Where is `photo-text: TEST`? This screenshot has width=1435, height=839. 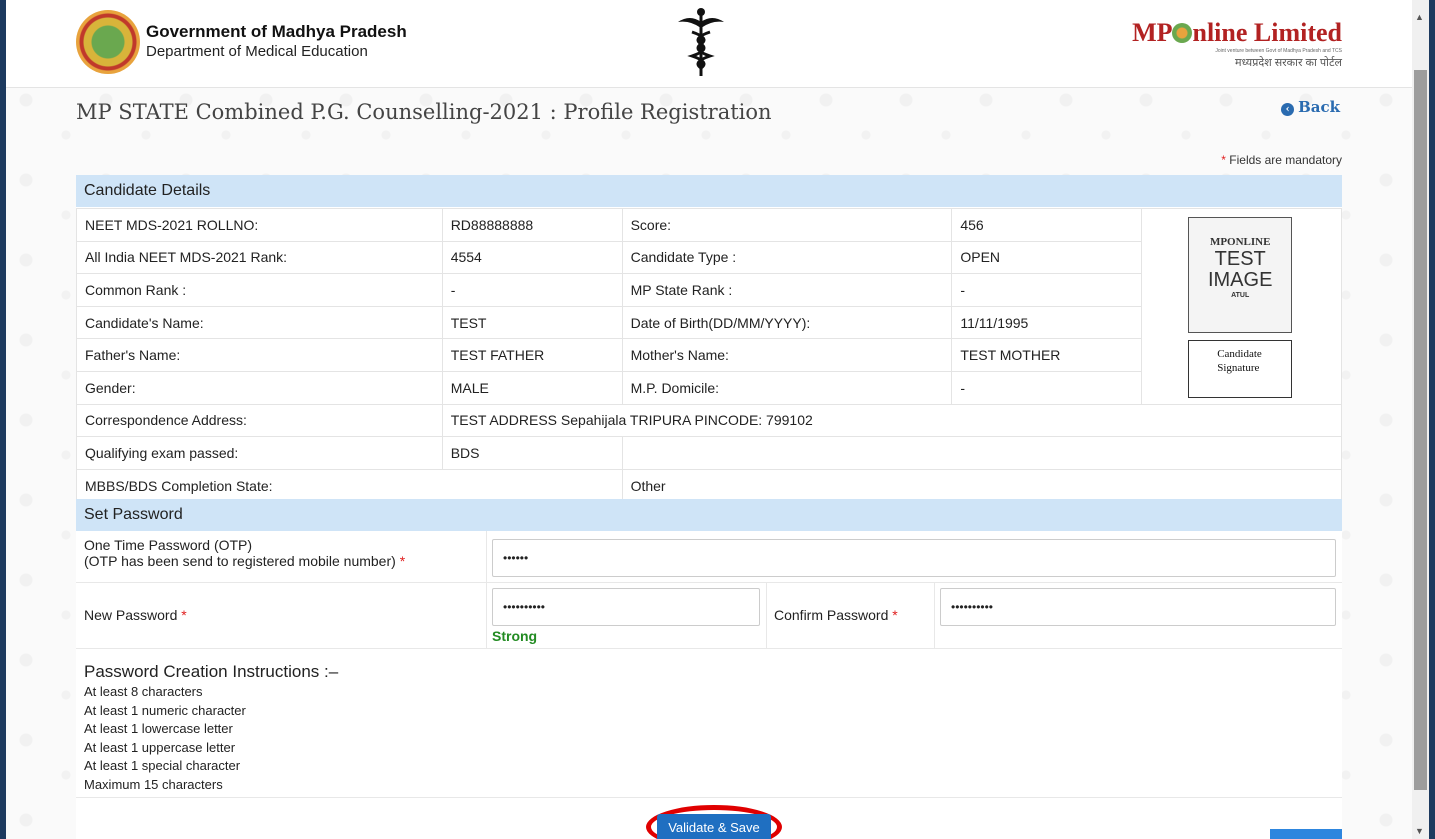 photo-text: TEST is located at coordinates (1240, 259).